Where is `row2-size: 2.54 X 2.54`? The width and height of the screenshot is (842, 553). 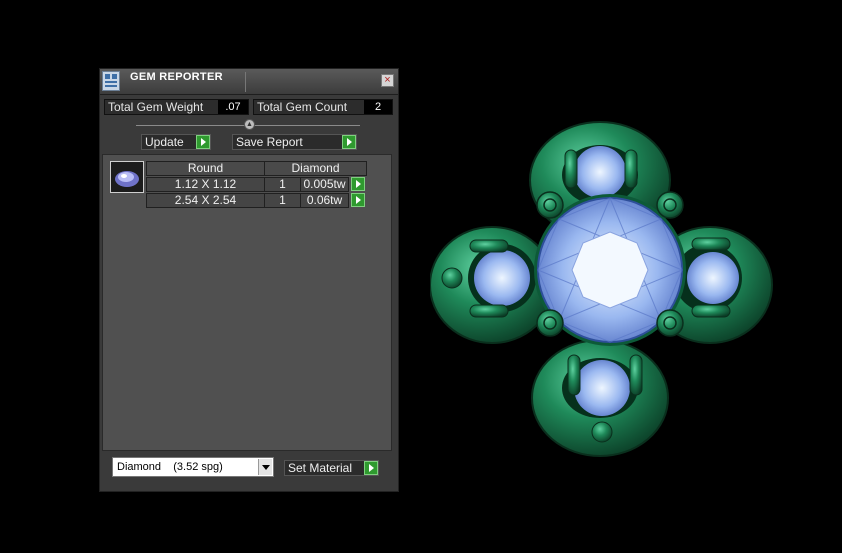 row2-size: 2.54 X 2.54 is located at coordinates (205, 200).